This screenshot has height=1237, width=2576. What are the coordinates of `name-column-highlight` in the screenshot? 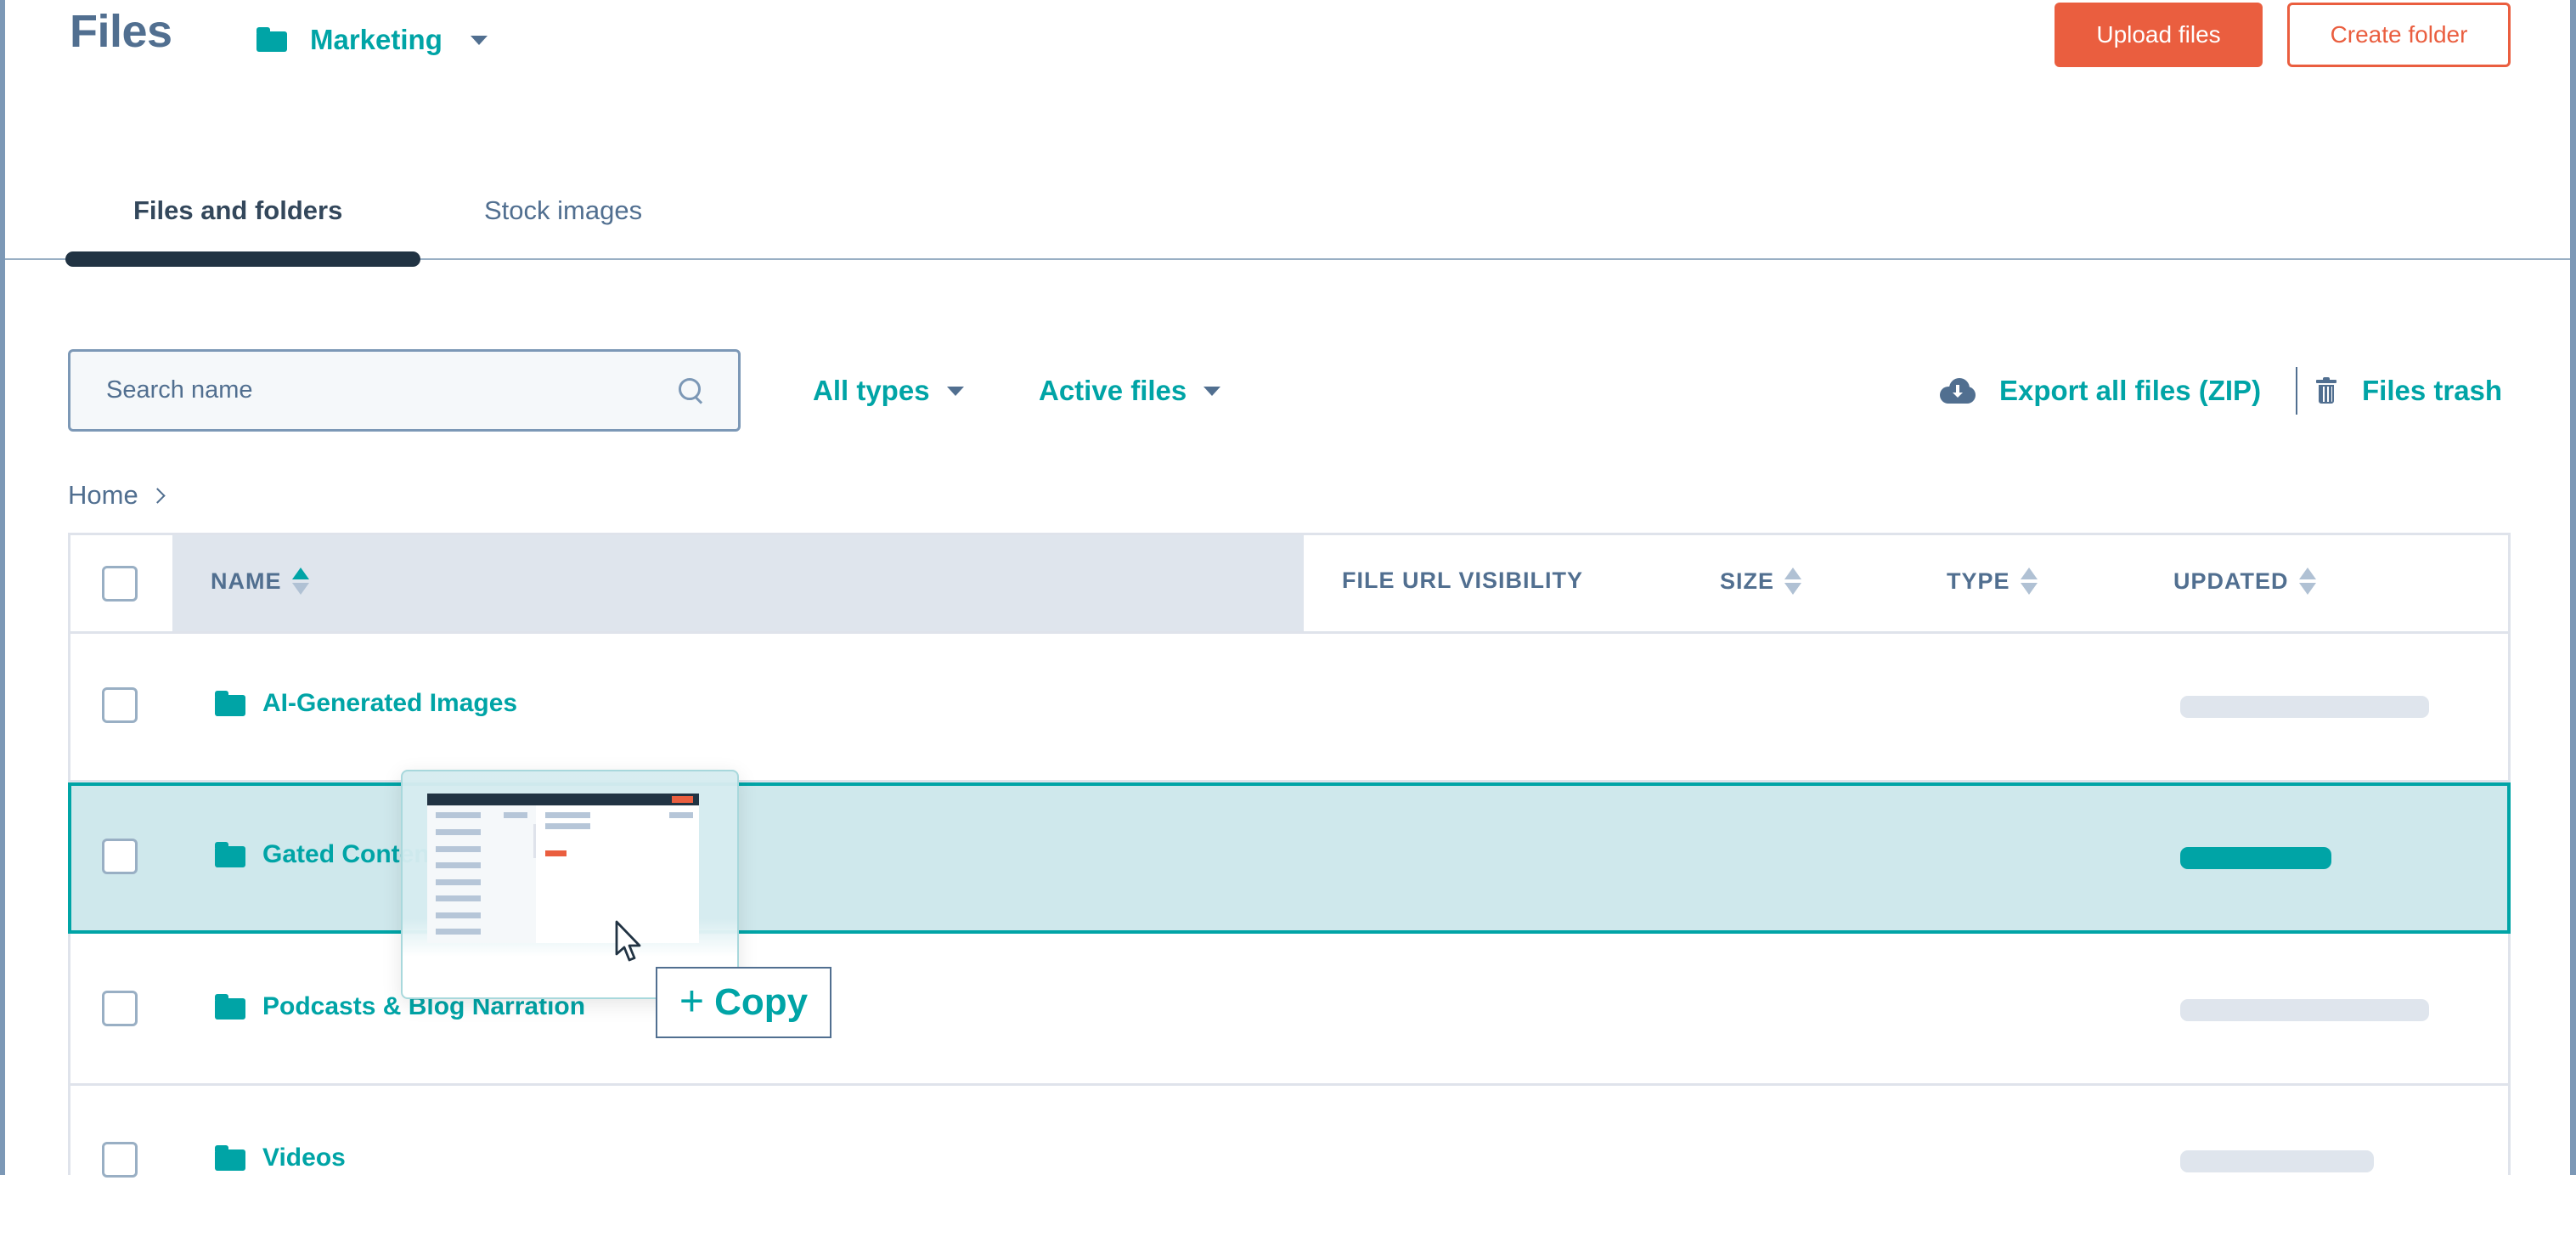 It's located at (738, 583).